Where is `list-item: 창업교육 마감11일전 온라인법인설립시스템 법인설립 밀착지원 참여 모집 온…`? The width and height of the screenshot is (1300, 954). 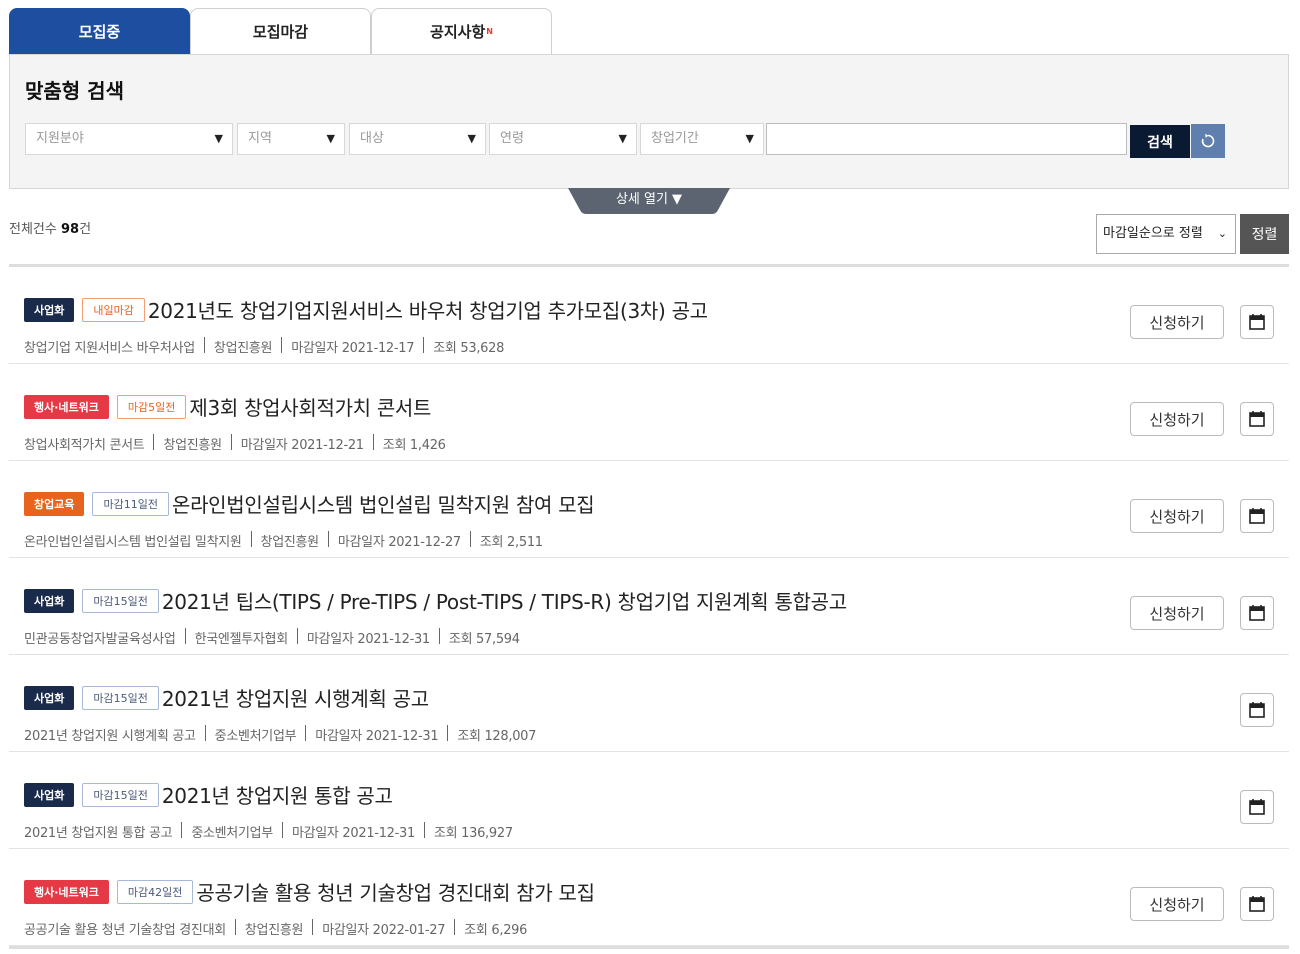
list-item: 창업교육 마감11일전 온라인법인설립시스템 법인설립 밀착지원 참여 모집 온… is located at coordinates (649, 509).